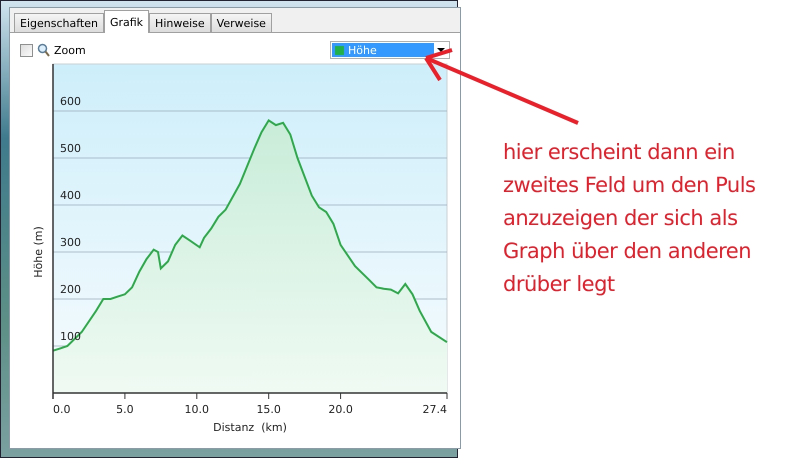 The height and width of the screenshot is (464, 786). I want to click on y-tick-label: 400, so click(70, 195).